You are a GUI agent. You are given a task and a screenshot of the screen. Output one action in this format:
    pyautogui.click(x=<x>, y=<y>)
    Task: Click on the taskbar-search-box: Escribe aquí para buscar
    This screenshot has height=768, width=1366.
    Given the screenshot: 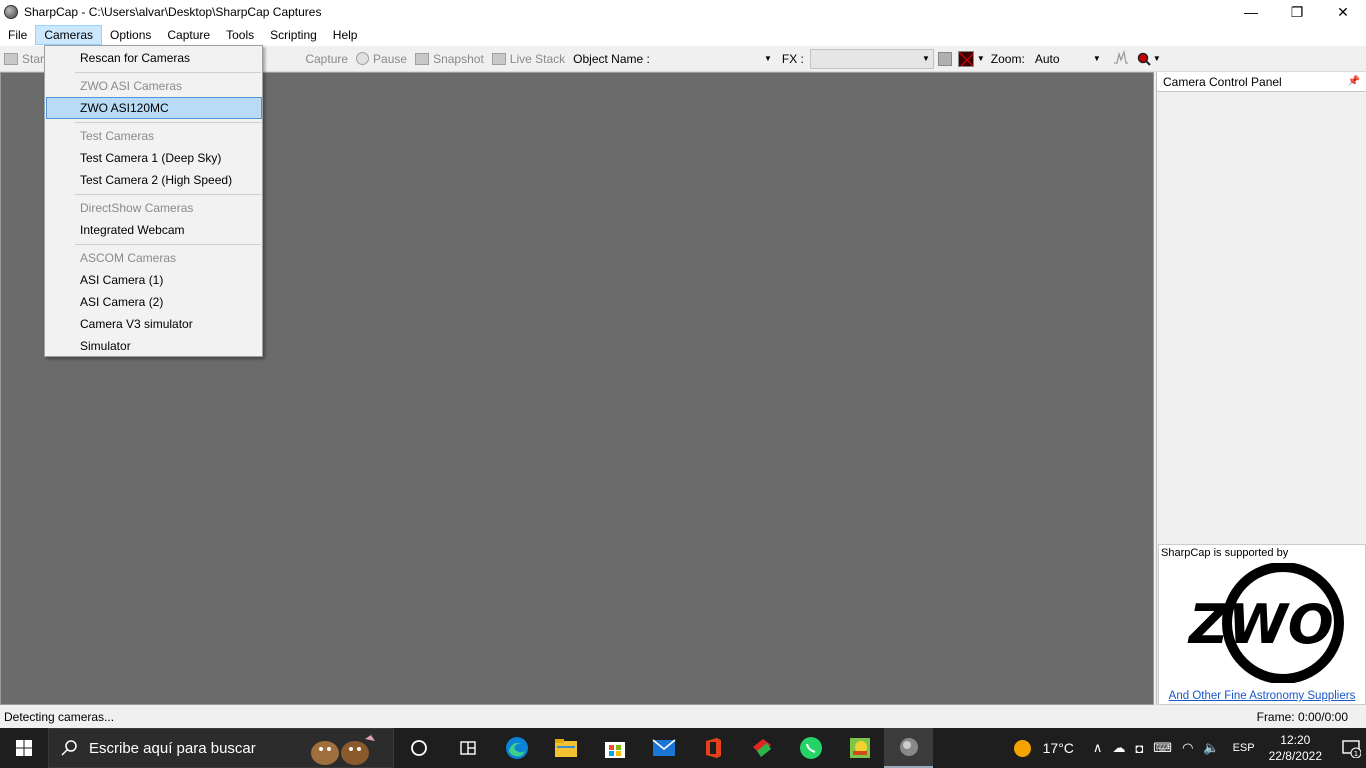 What is the action you would take?
    pyautogui.click(x=221, y=748)
    